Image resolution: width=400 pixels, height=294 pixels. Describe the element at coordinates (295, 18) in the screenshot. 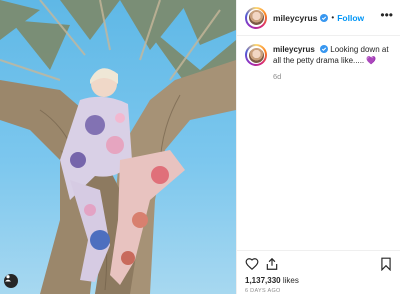

I see `header-username: mileycyrus` at that location.